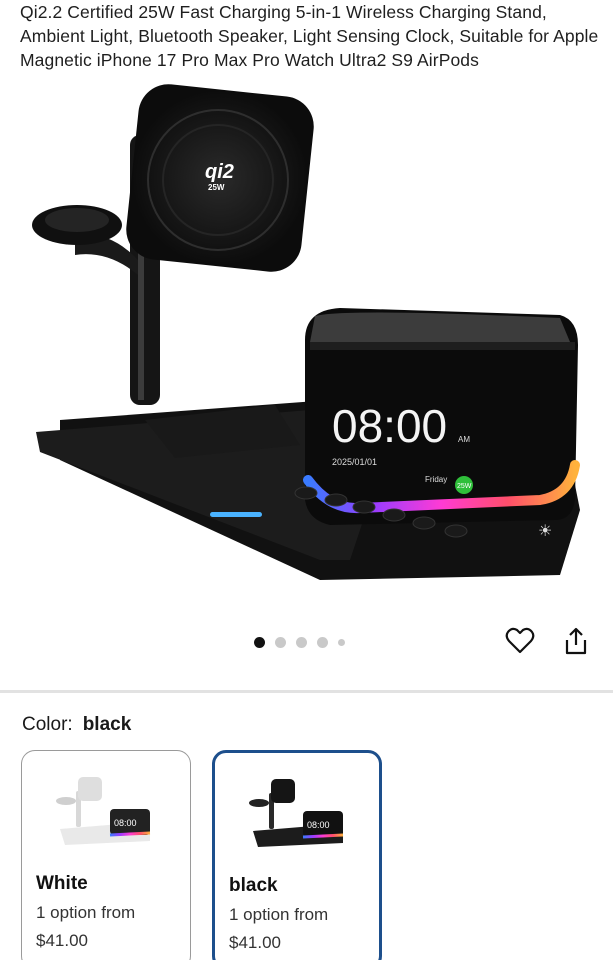  Describe the element at coordinates (219, 172) in the screenshot. I see `qi-logo-top: qi2` at that location.